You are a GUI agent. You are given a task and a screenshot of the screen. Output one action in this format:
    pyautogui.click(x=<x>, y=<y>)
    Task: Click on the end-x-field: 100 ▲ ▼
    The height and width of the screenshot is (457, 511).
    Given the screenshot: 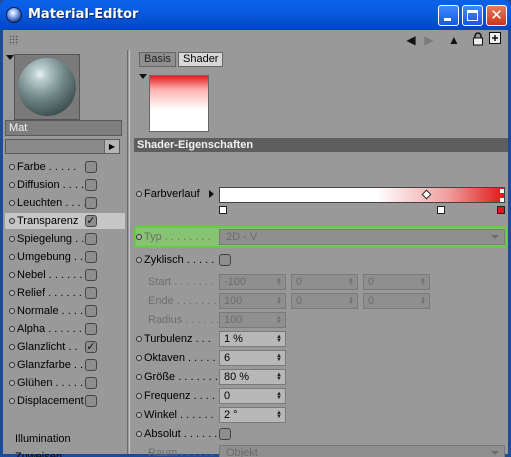 What is the action you would take?
    pyautogui.click(x=252, y=301)
    